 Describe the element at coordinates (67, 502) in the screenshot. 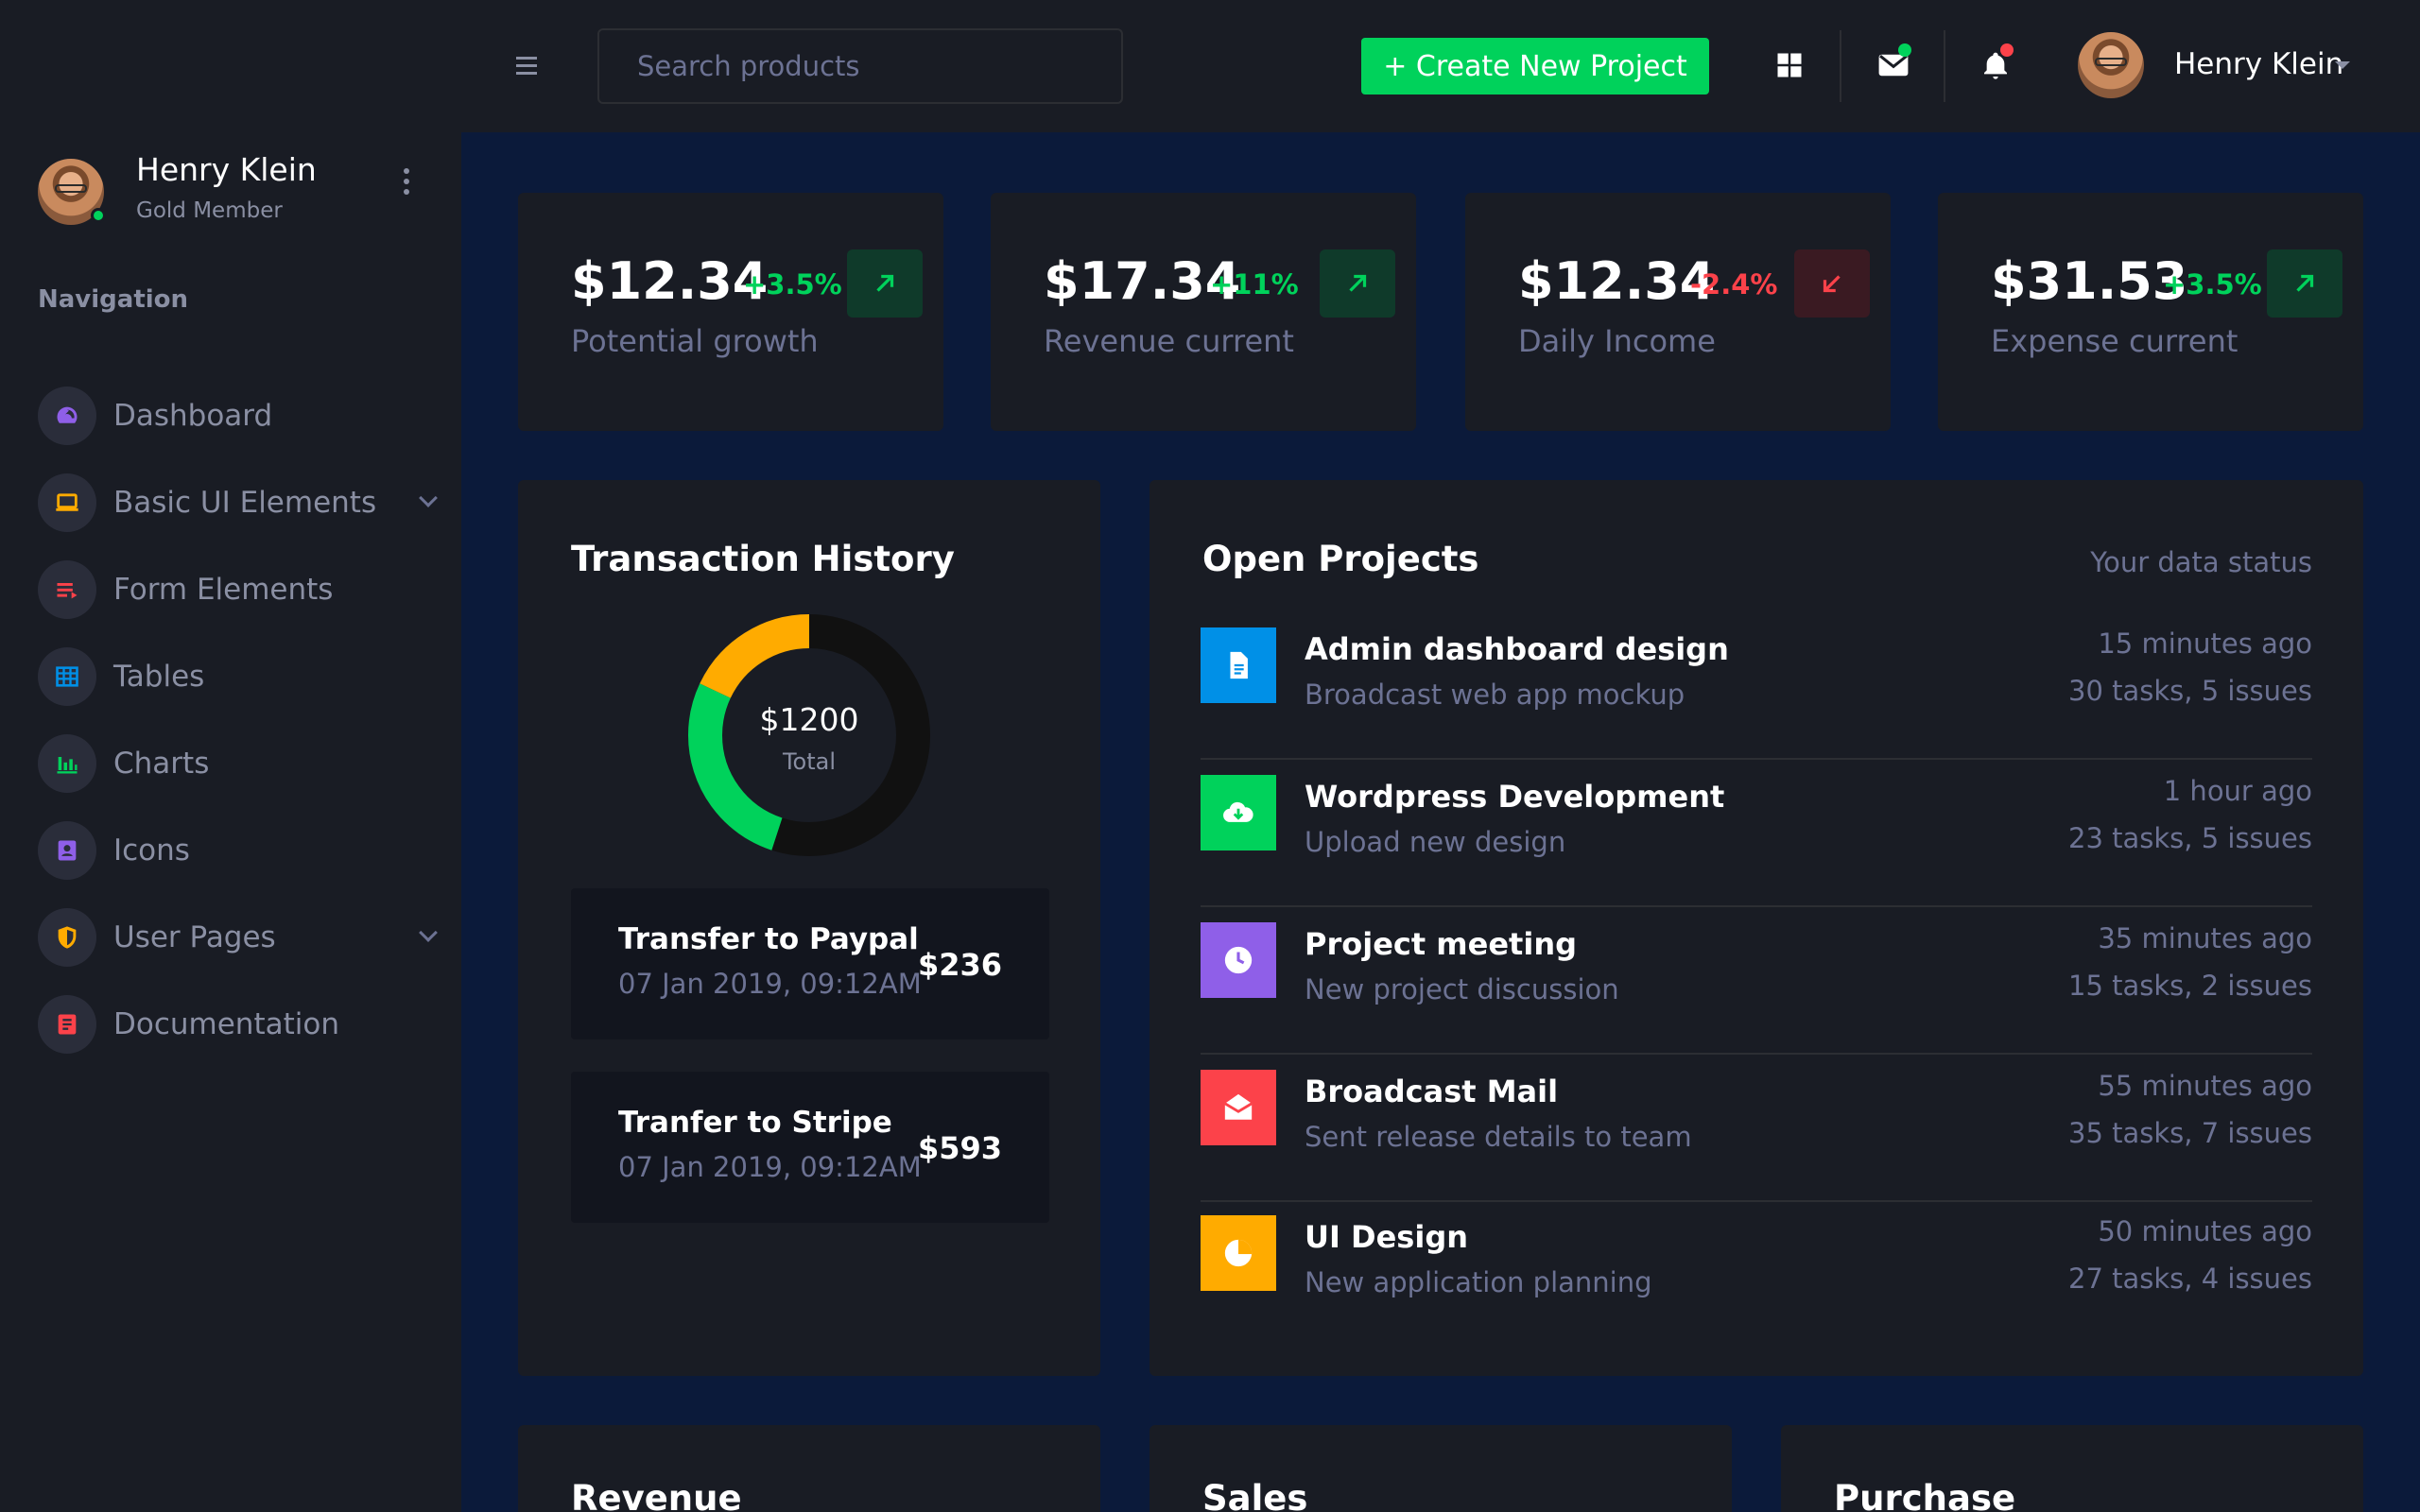

I see `laptop-icon` at that location.